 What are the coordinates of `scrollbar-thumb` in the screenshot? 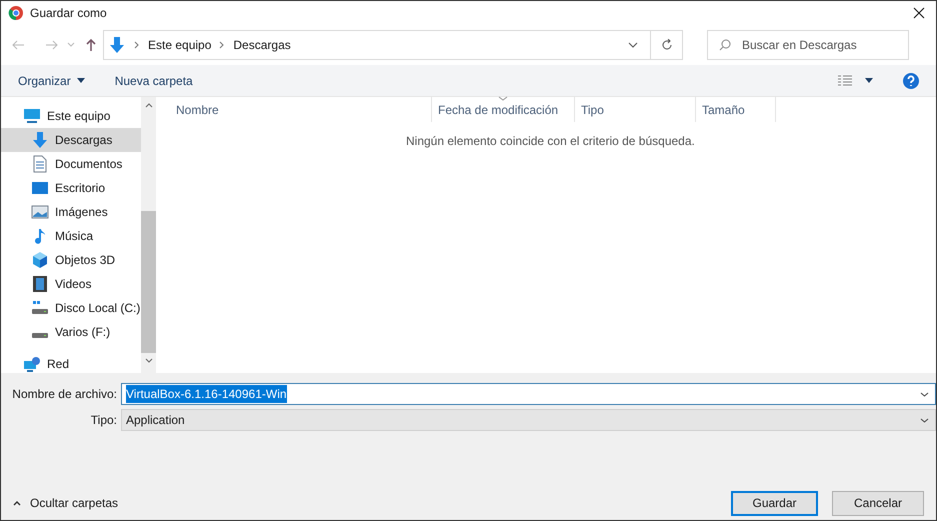 It's located at (148, 282).